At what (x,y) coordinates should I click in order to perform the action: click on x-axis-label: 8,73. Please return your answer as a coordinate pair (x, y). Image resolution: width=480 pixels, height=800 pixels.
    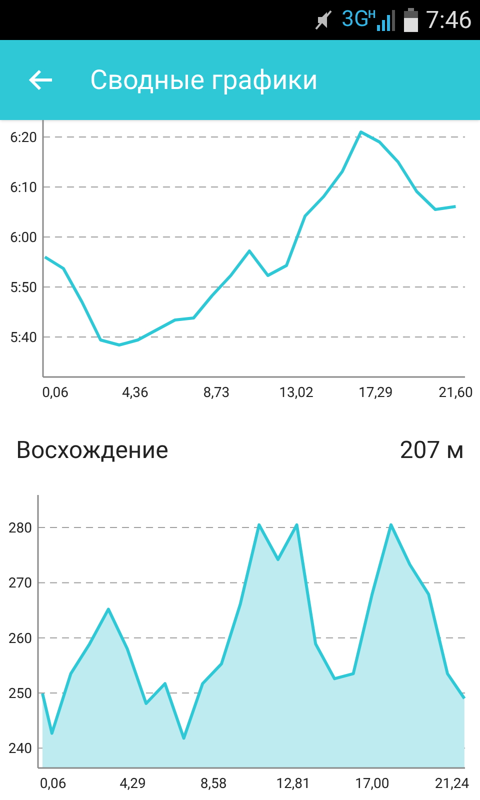
    Looking at the image, I should click on (216, 393).